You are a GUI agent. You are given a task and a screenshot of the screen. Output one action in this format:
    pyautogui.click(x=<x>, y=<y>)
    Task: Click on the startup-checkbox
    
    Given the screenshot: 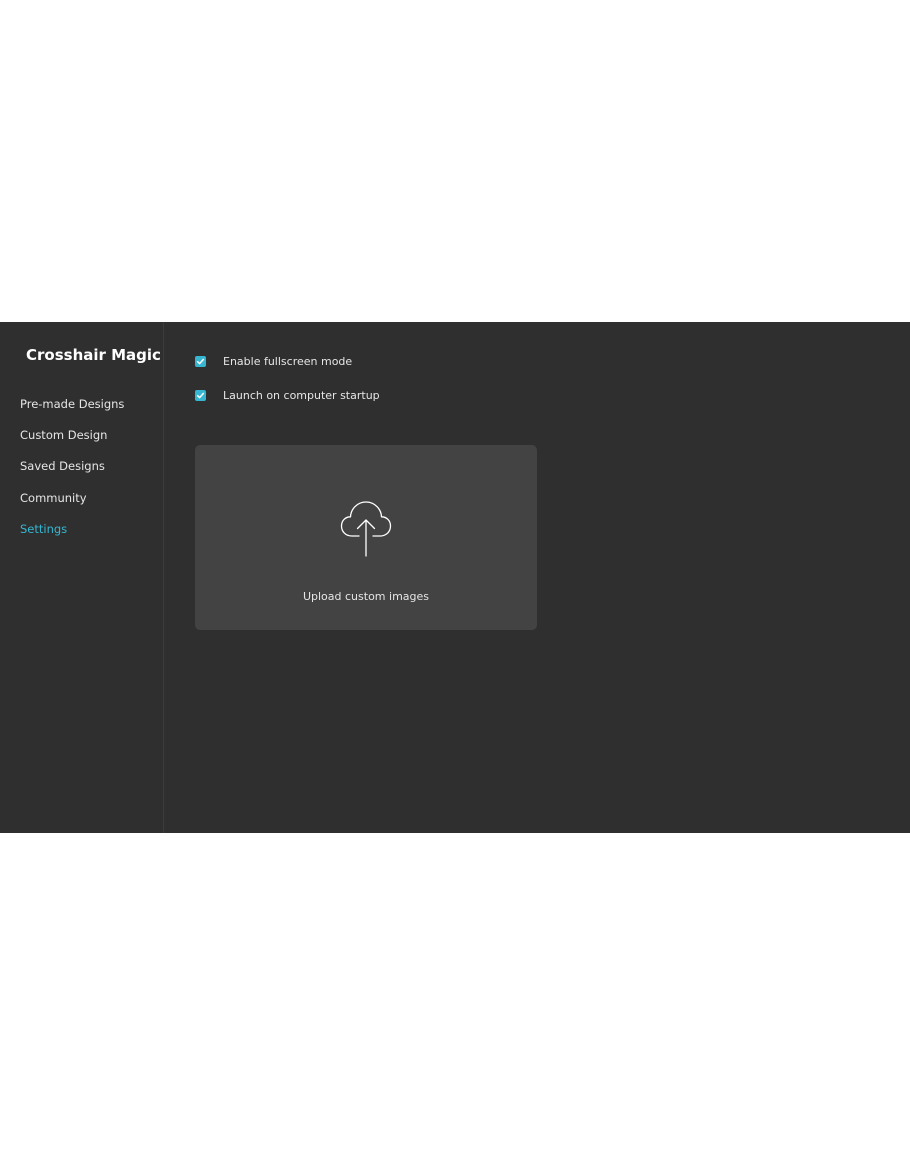 What is the action you would take?
    pyautogui.click(x=200, y=395)
    